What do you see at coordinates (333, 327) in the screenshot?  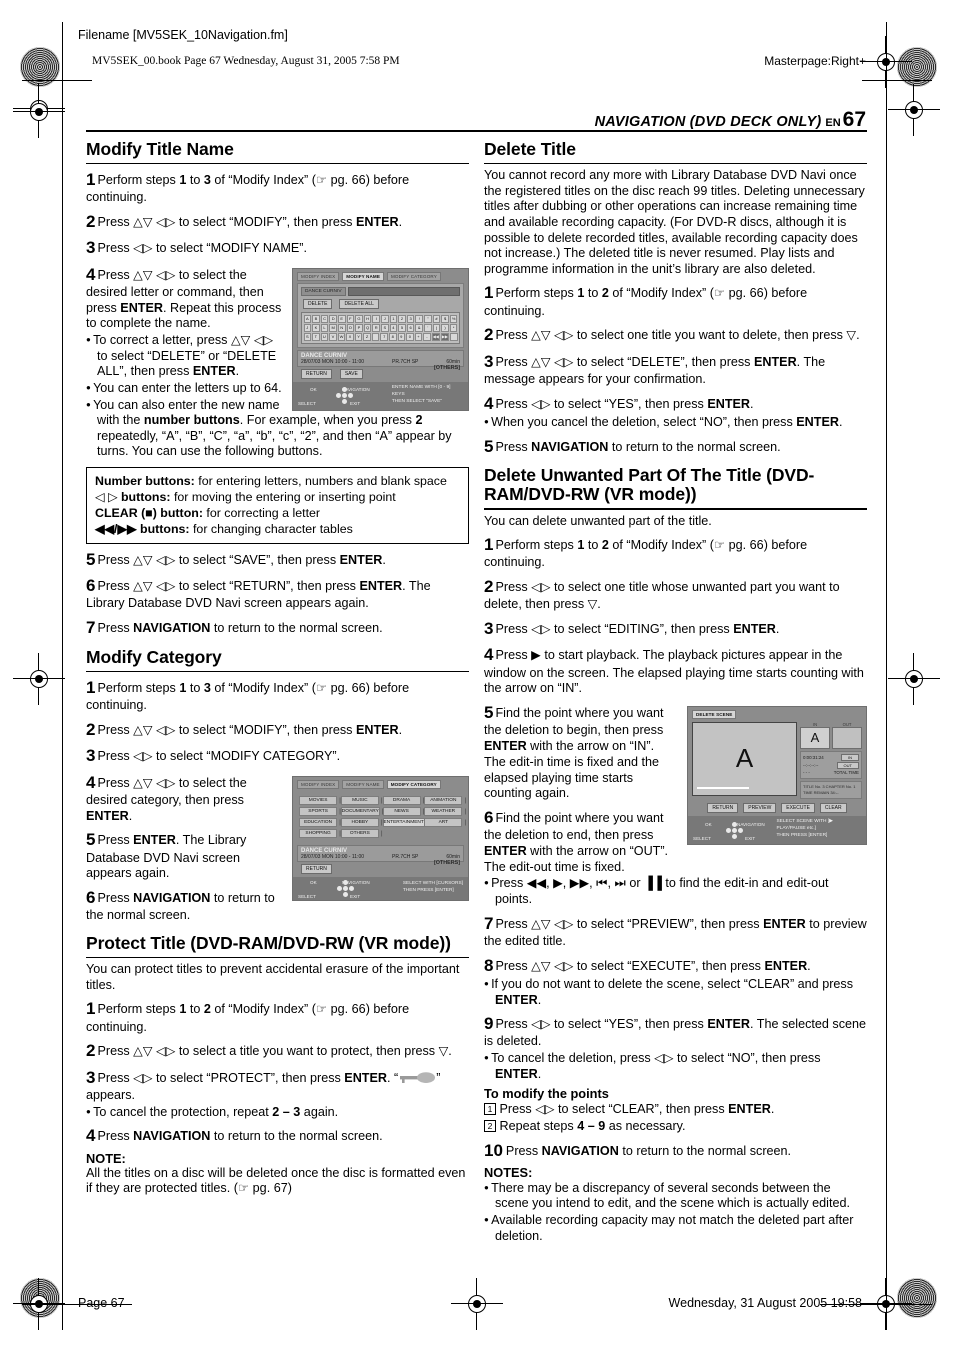 I see `char-cell: M` at bounding box center [333, 327].